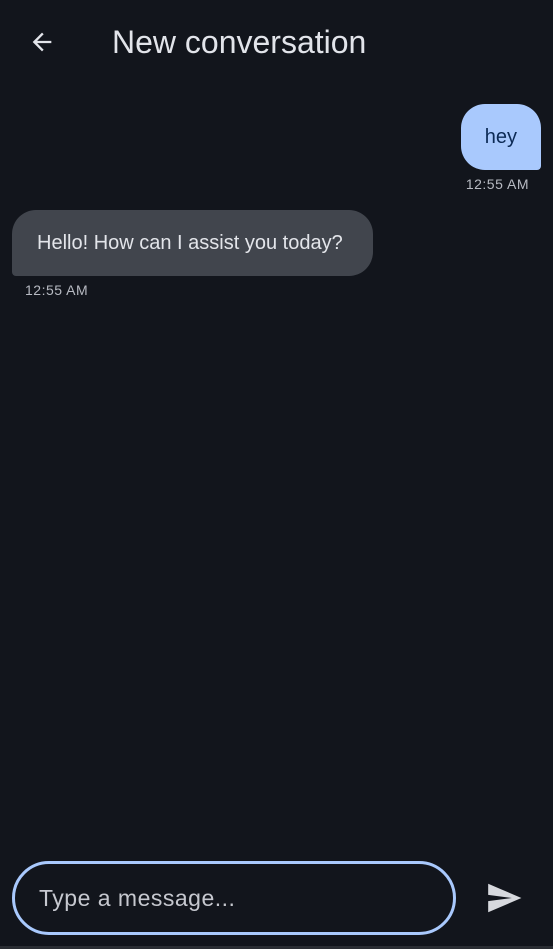 The image size is (553, 949). I want to click on assistant-message-timestamp: 12:55 AM, so click(57, 290).